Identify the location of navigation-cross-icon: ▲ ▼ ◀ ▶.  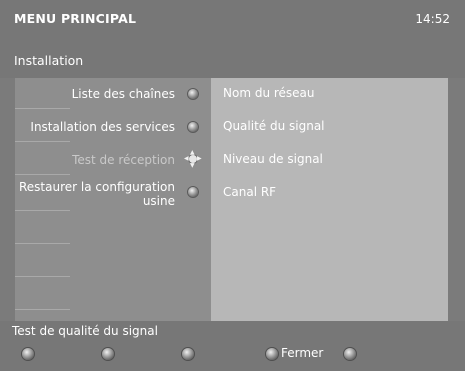
(193, 159).